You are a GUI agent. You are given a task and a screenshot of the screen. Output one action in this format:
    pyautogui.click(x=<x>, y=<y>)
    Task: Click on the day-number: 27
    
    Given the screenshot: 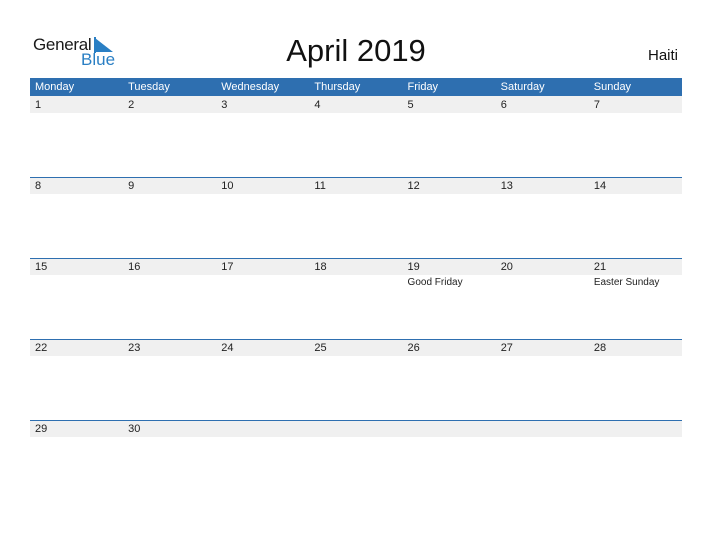 What is the action you would take?
    pyautogui.click(x=506, y=348)
    